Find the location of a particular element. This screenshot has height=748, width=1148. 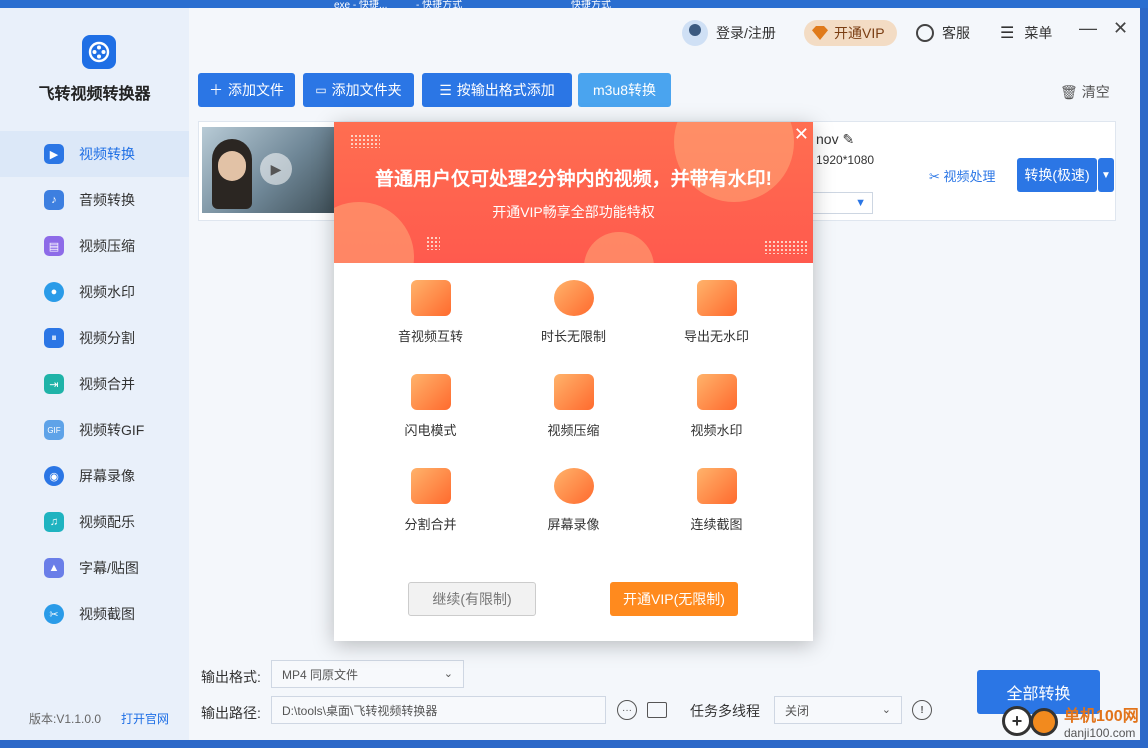

sidebar-item-audio-convert: ♪ 音频转换 is located at coordinates (94, 200).